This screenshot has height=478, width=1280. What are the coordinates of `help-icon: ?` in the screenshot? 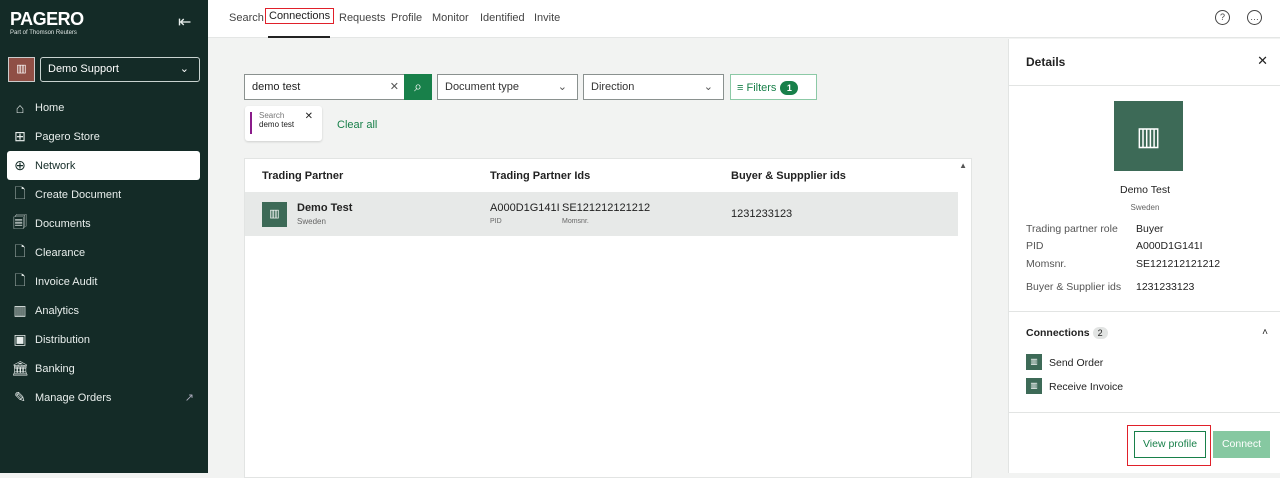 It's located at (1222, 17).